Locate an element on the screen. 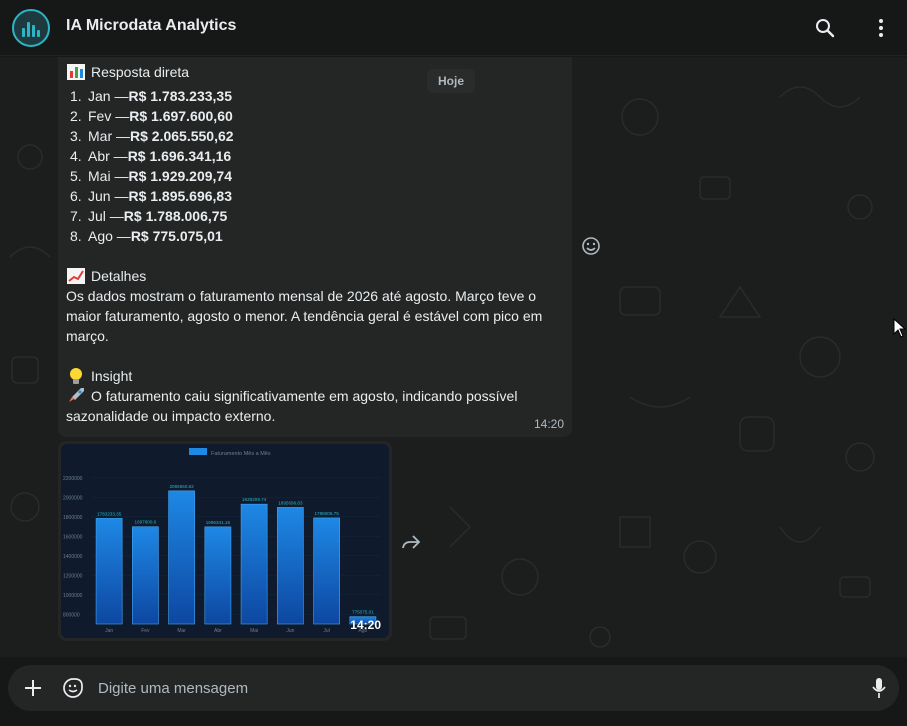 Image resolution: width=907 pixels, height=726 pixels. bar-jun is located at coordinates (290, 566).